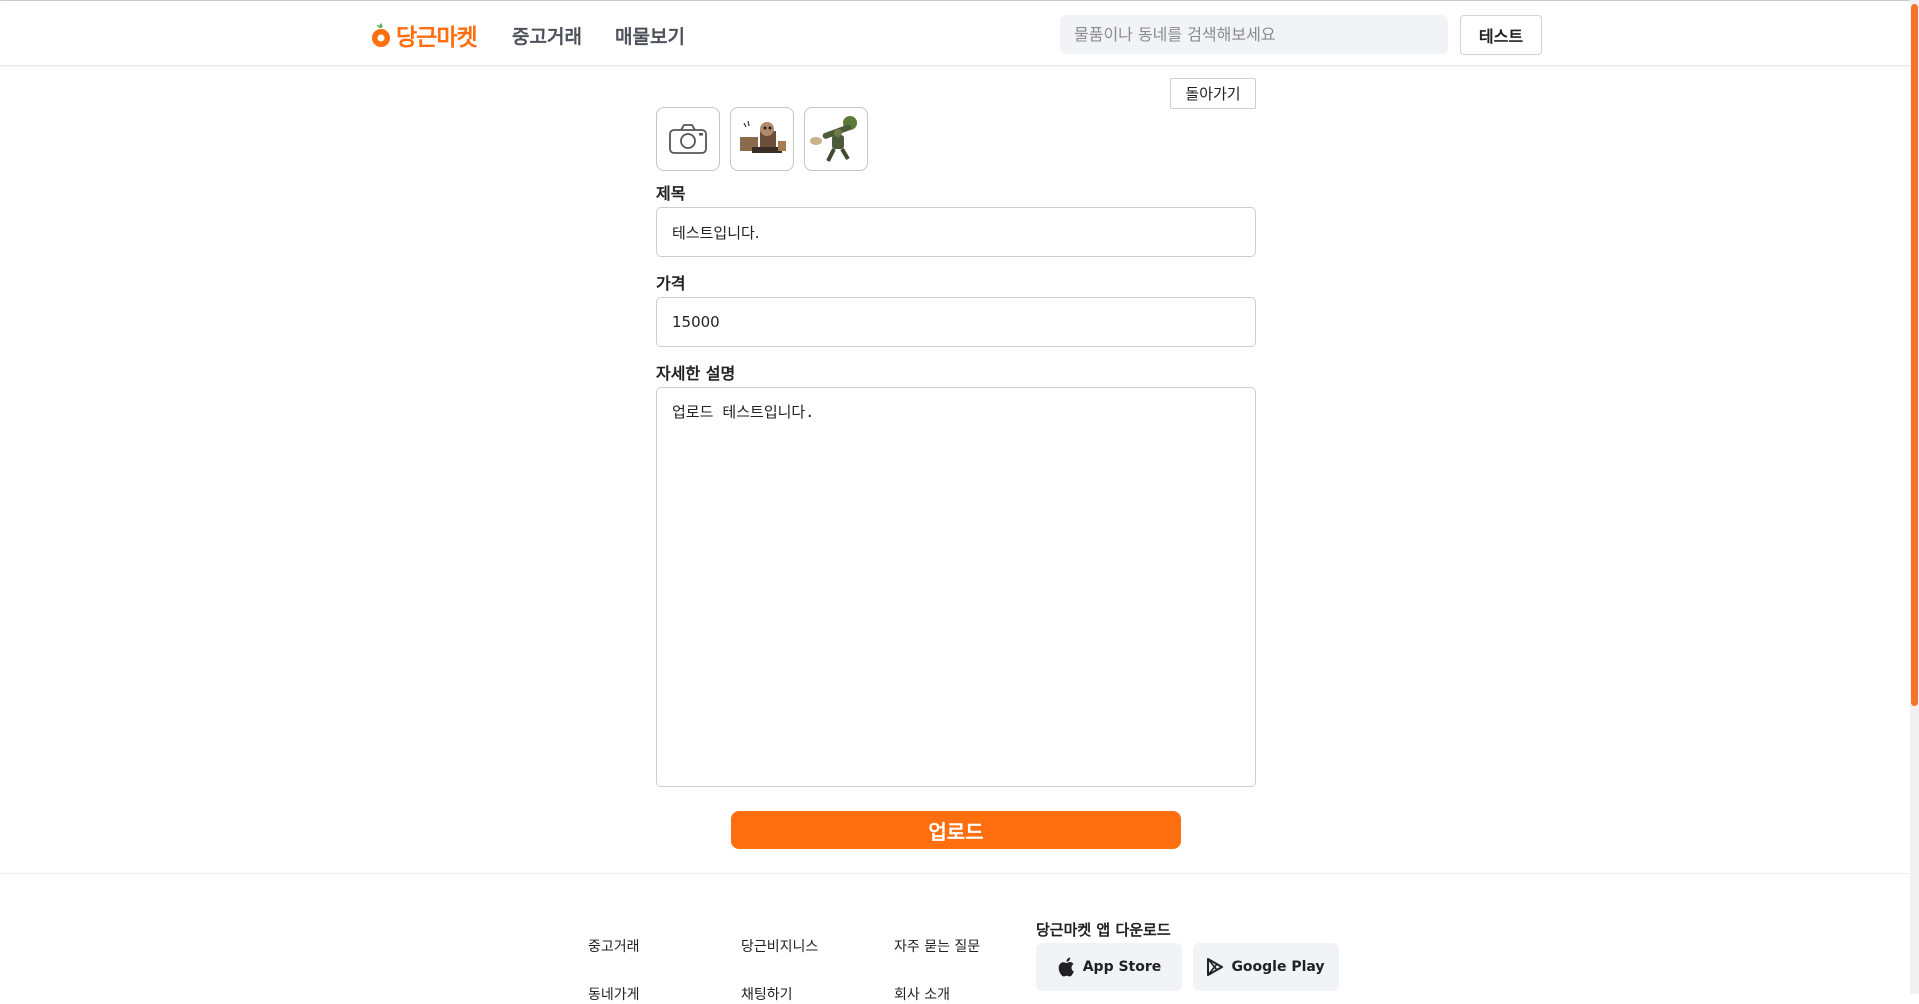 The height and width of the screenshot is (1004, 1919). What do you see at coordinates (937, 946) in the screenshot?
I see `footer-link: 자주 묻는 질문` at bounding box center [937, 946].